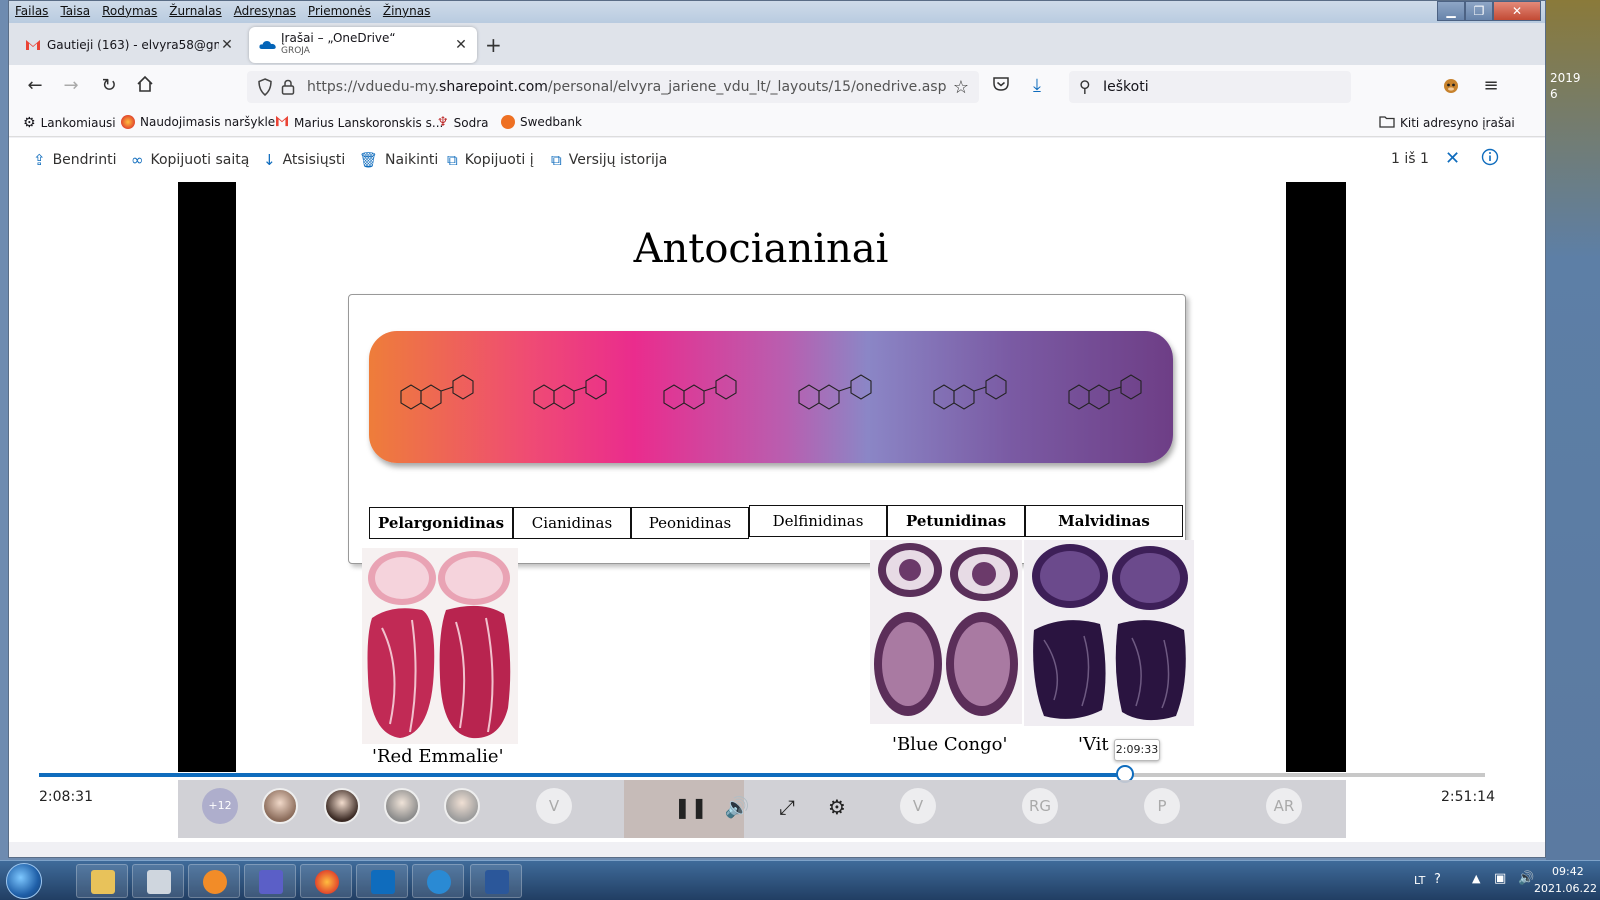  What do you see at coordinates (1479, 11) in the screenshot?
I see `maximize-button: ❐` at bounding box center [1479, 11].